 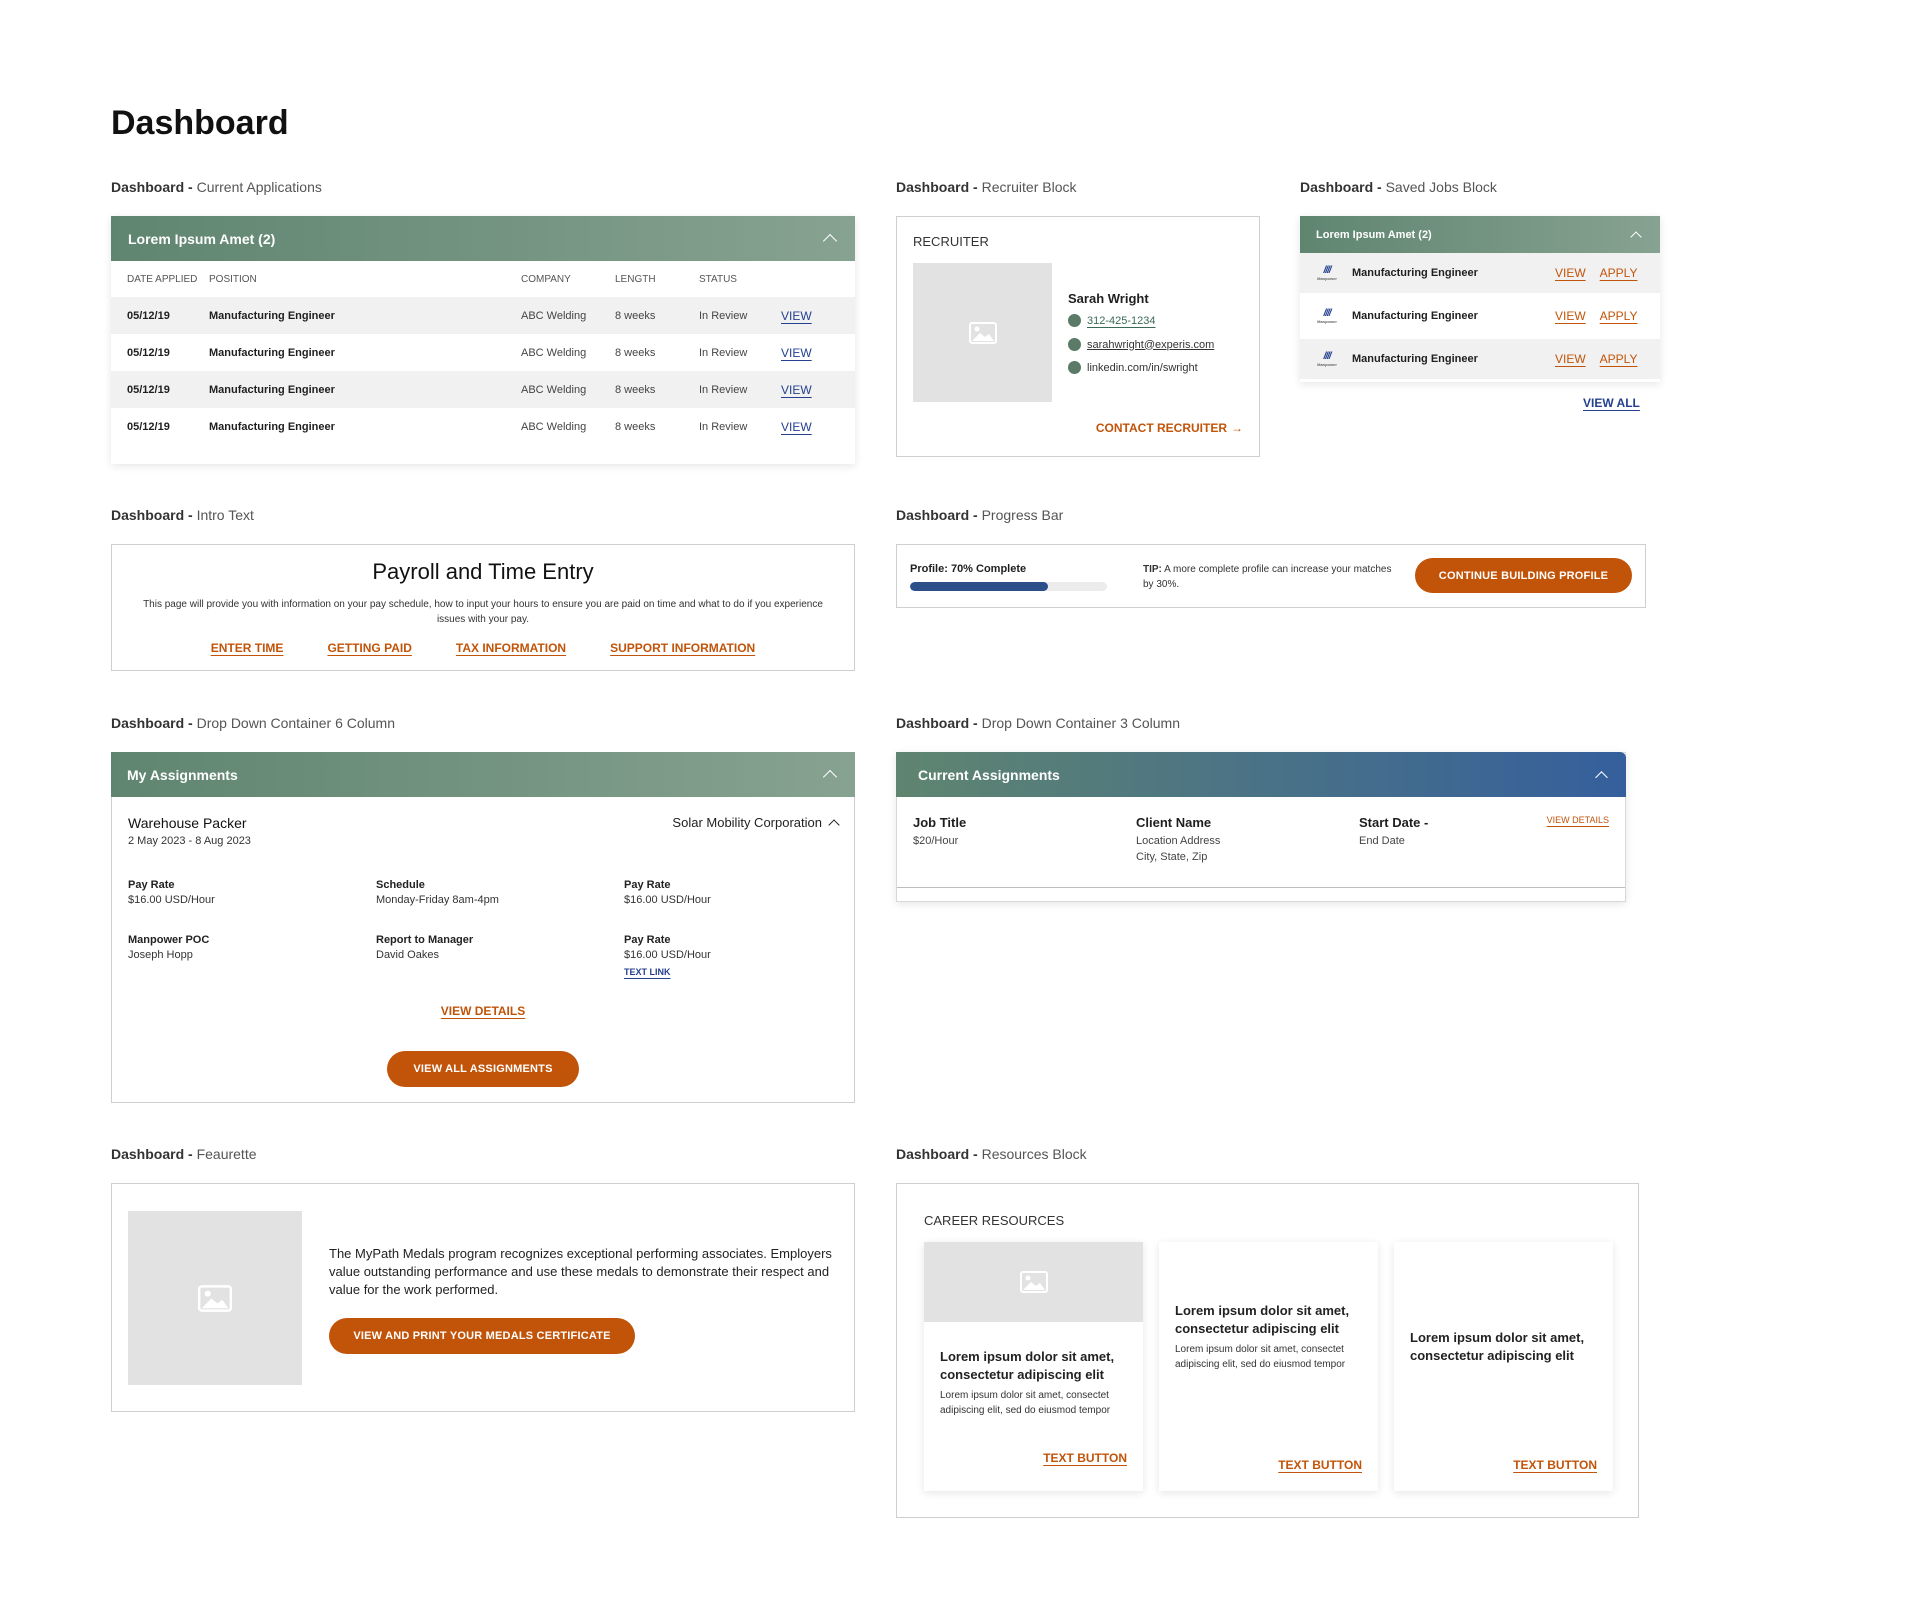 What do you see at coordinates (184, 1154) in the screenshot?
I see `label-feaurette: Dashboard - Feaurette` at bounding box center [184, 1154].